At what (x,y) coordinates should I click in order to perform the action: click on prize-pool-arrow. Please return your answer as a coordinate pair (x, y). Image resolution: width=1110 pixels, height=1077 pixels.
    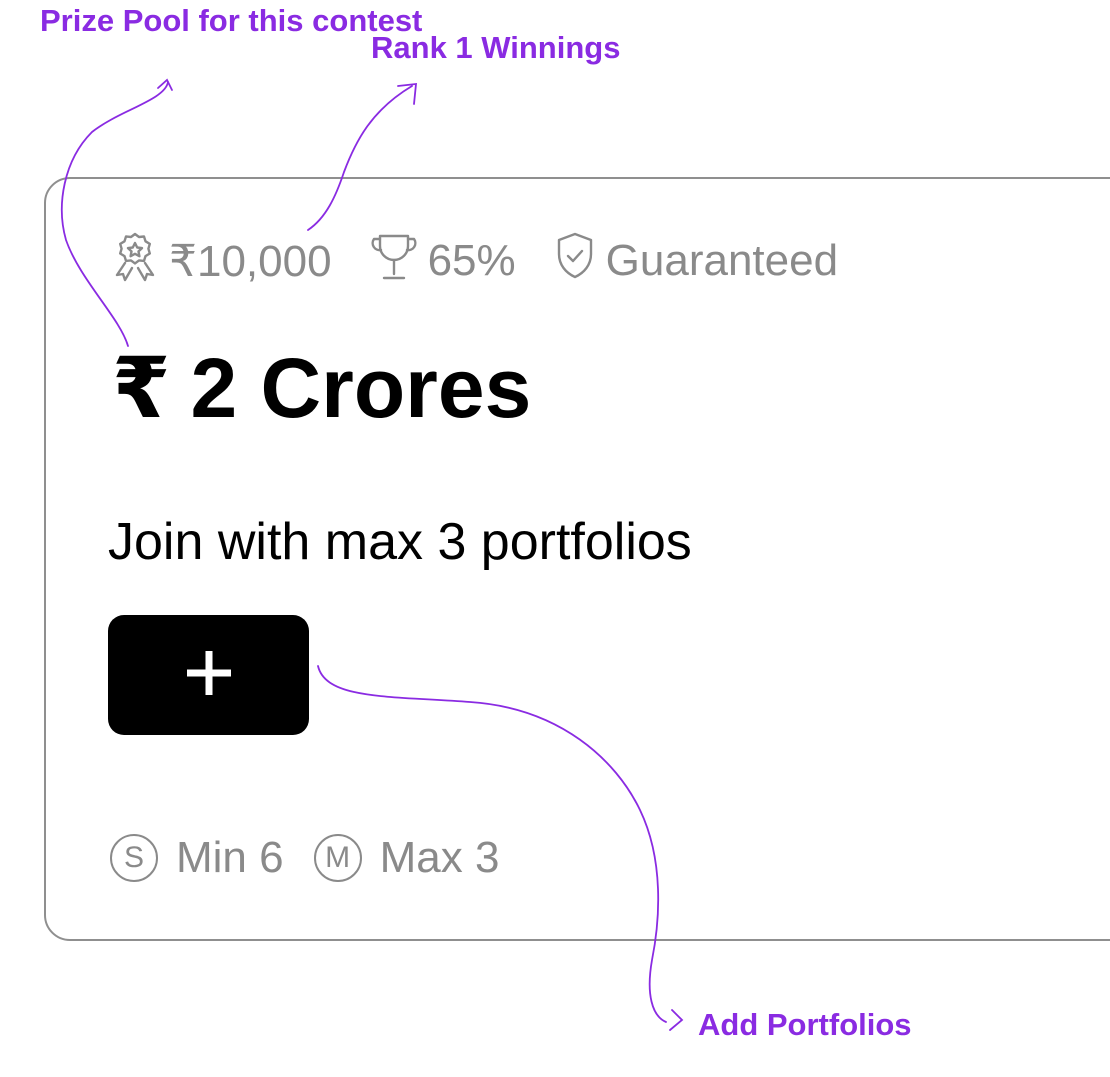
    Looking at the image, I should click on (115, 214).